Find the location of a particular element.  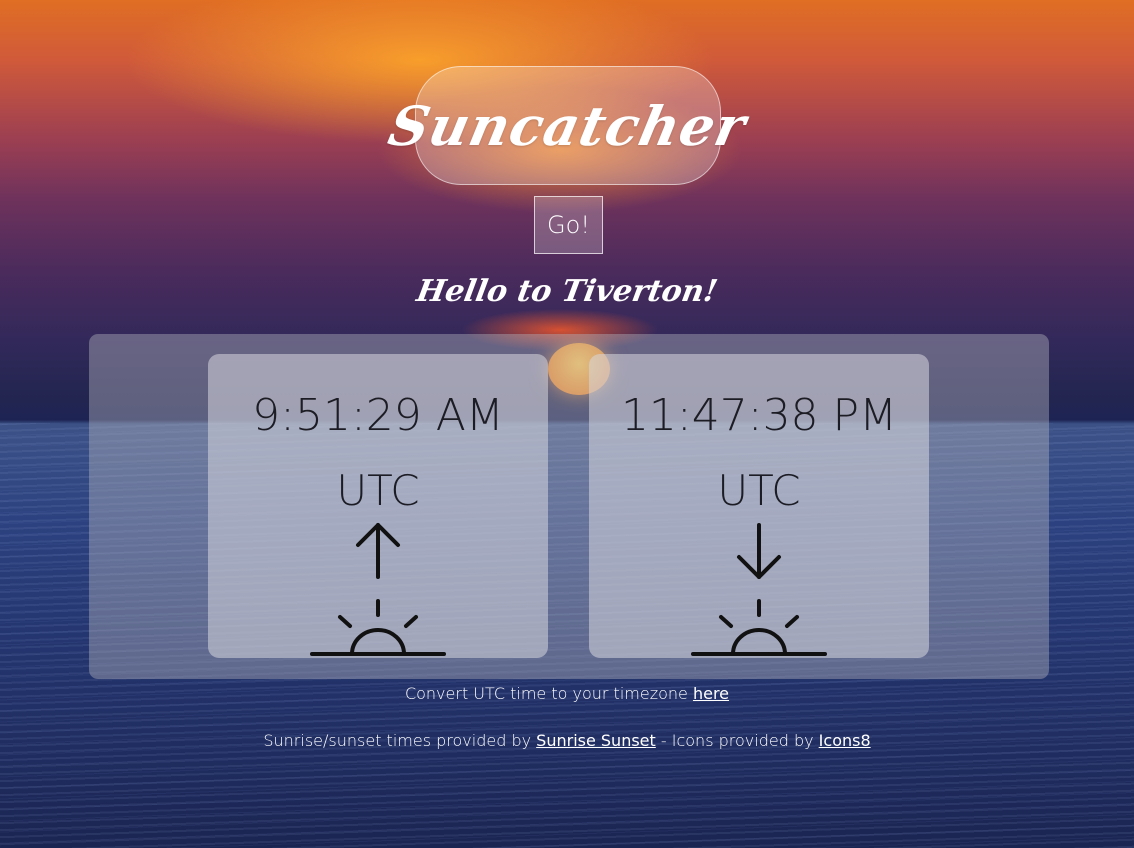

sunset-timezone: UTC is located at coordinates (759, 490).